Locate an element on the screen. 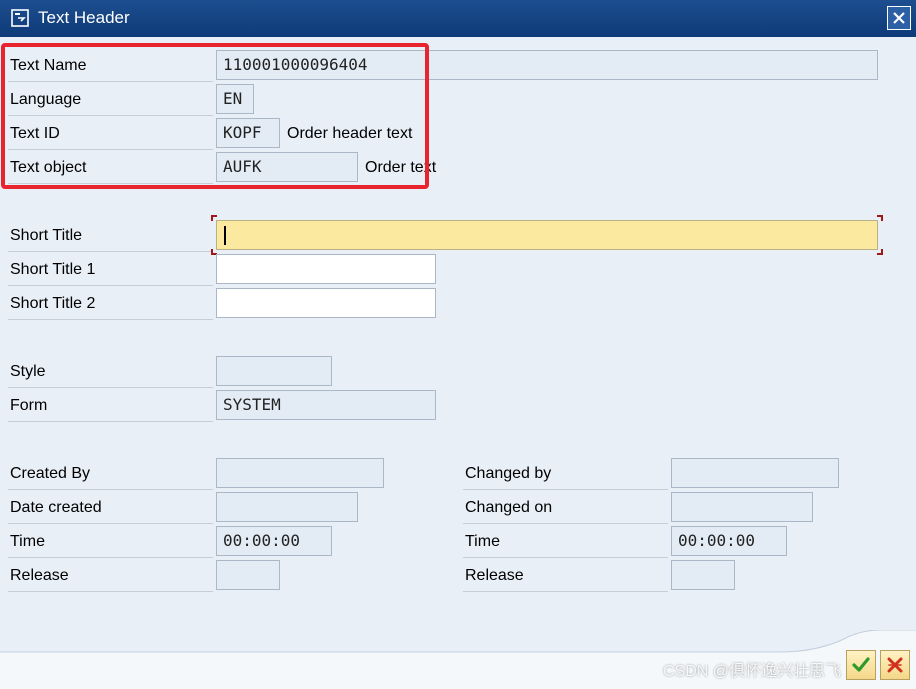 This screenshot has height=689, width=916. changed-on-field is located at coordinates (742, 507).